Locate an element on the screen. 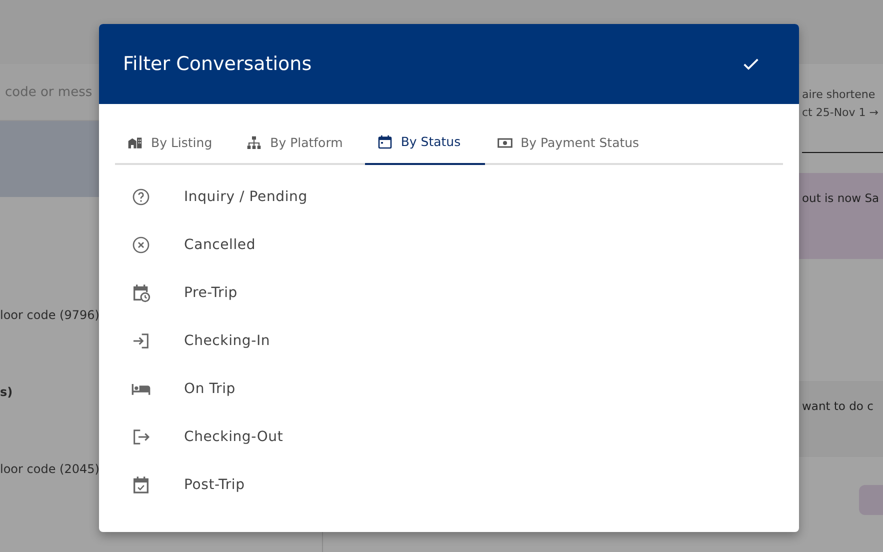 This screenshot has height=552, width=883. dialog-title: Filter Conversations is located at coordinates (217, 64).